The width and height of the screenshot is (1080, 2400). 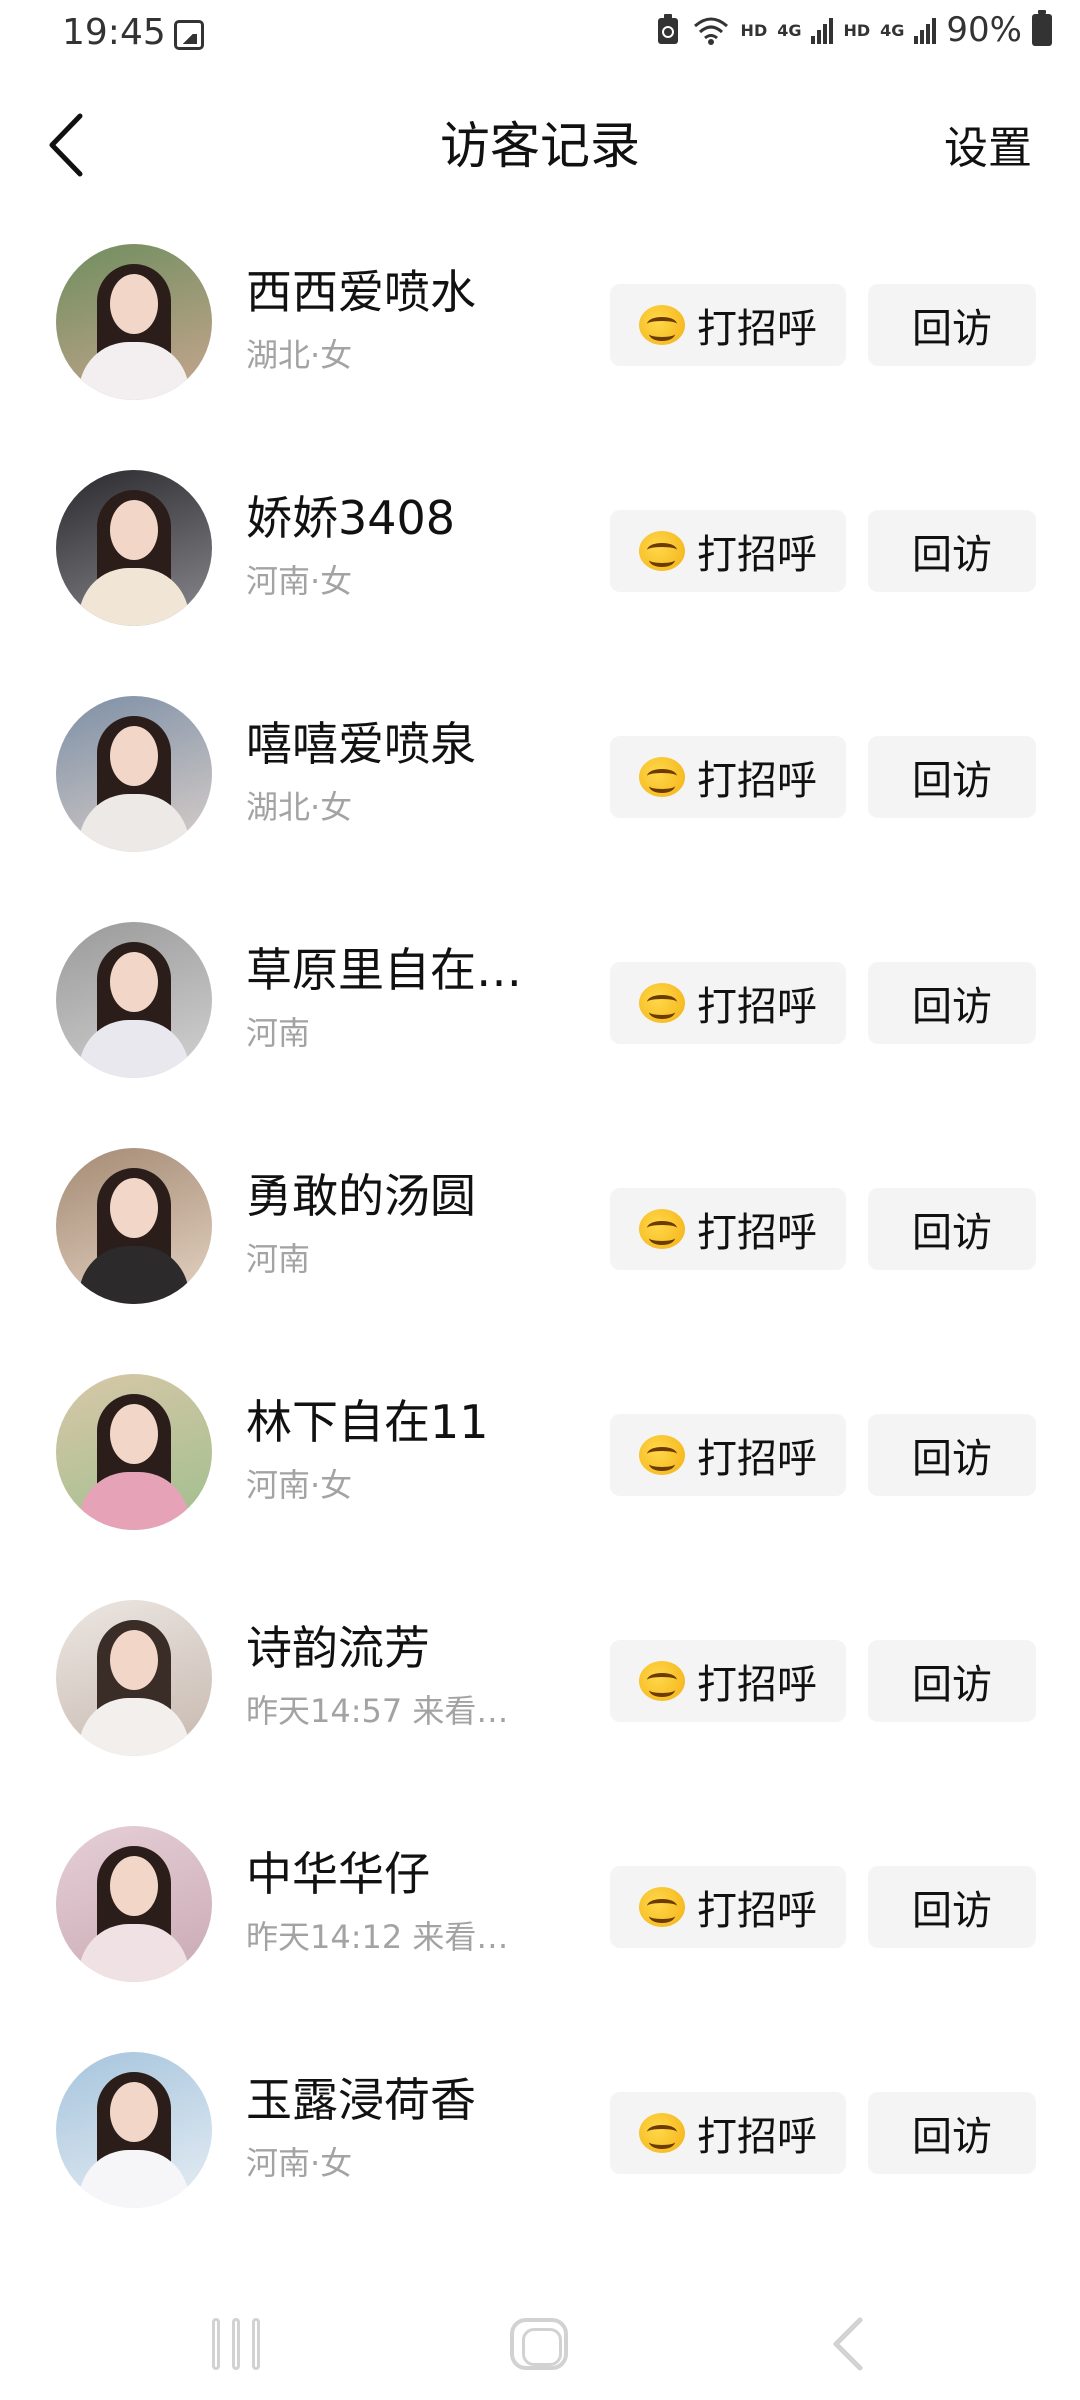 What do you see at coordinates (892, 30) in the screenshot?
I see `network-type-2: 4G` at bounding box center [892, 30].